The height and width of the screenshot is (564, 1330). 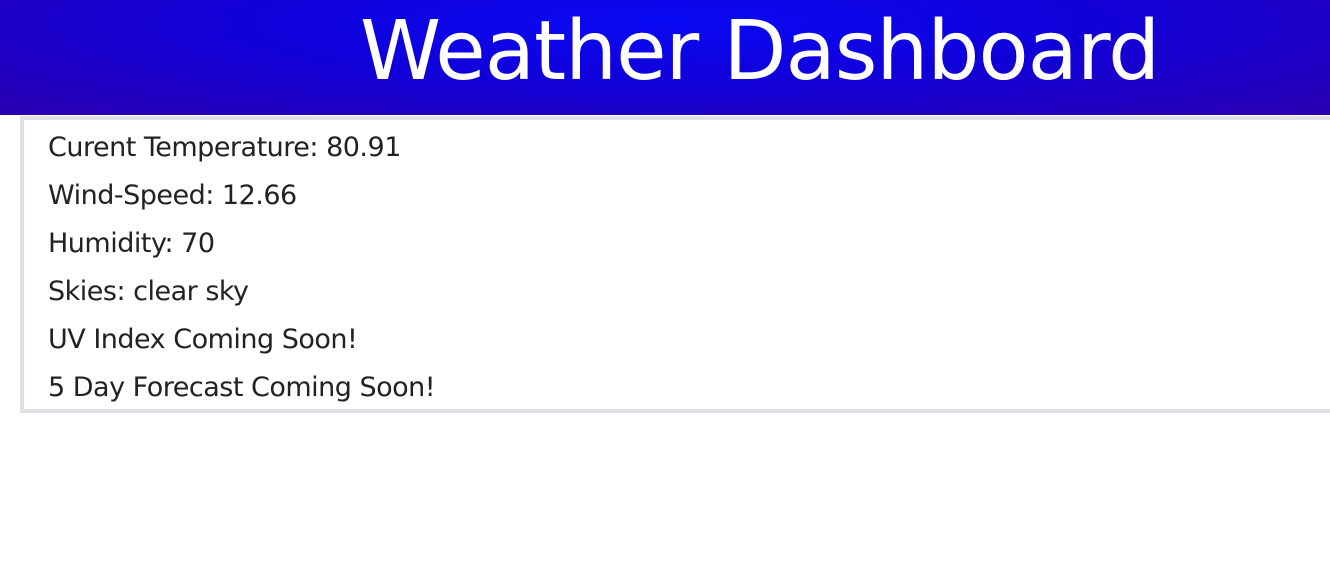 What do you see at coordinates (224, 147) in the screenshot?
I see `current-temperature: Curent Temperature: 80.91` at bounding box center [224, 147].